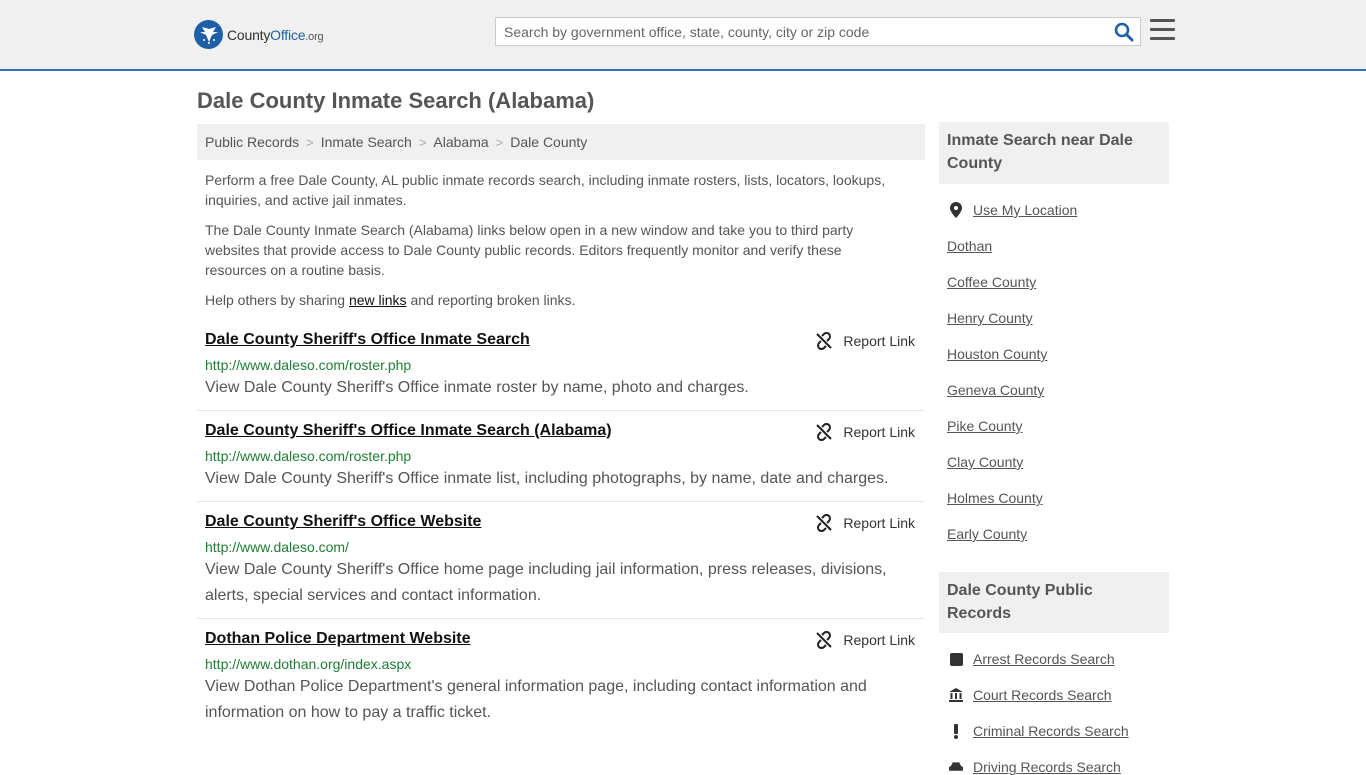  Describe the element at coordinates (990, 318) in the screenshot. I see `nearby-link-henry-county: Henry County` at that location.